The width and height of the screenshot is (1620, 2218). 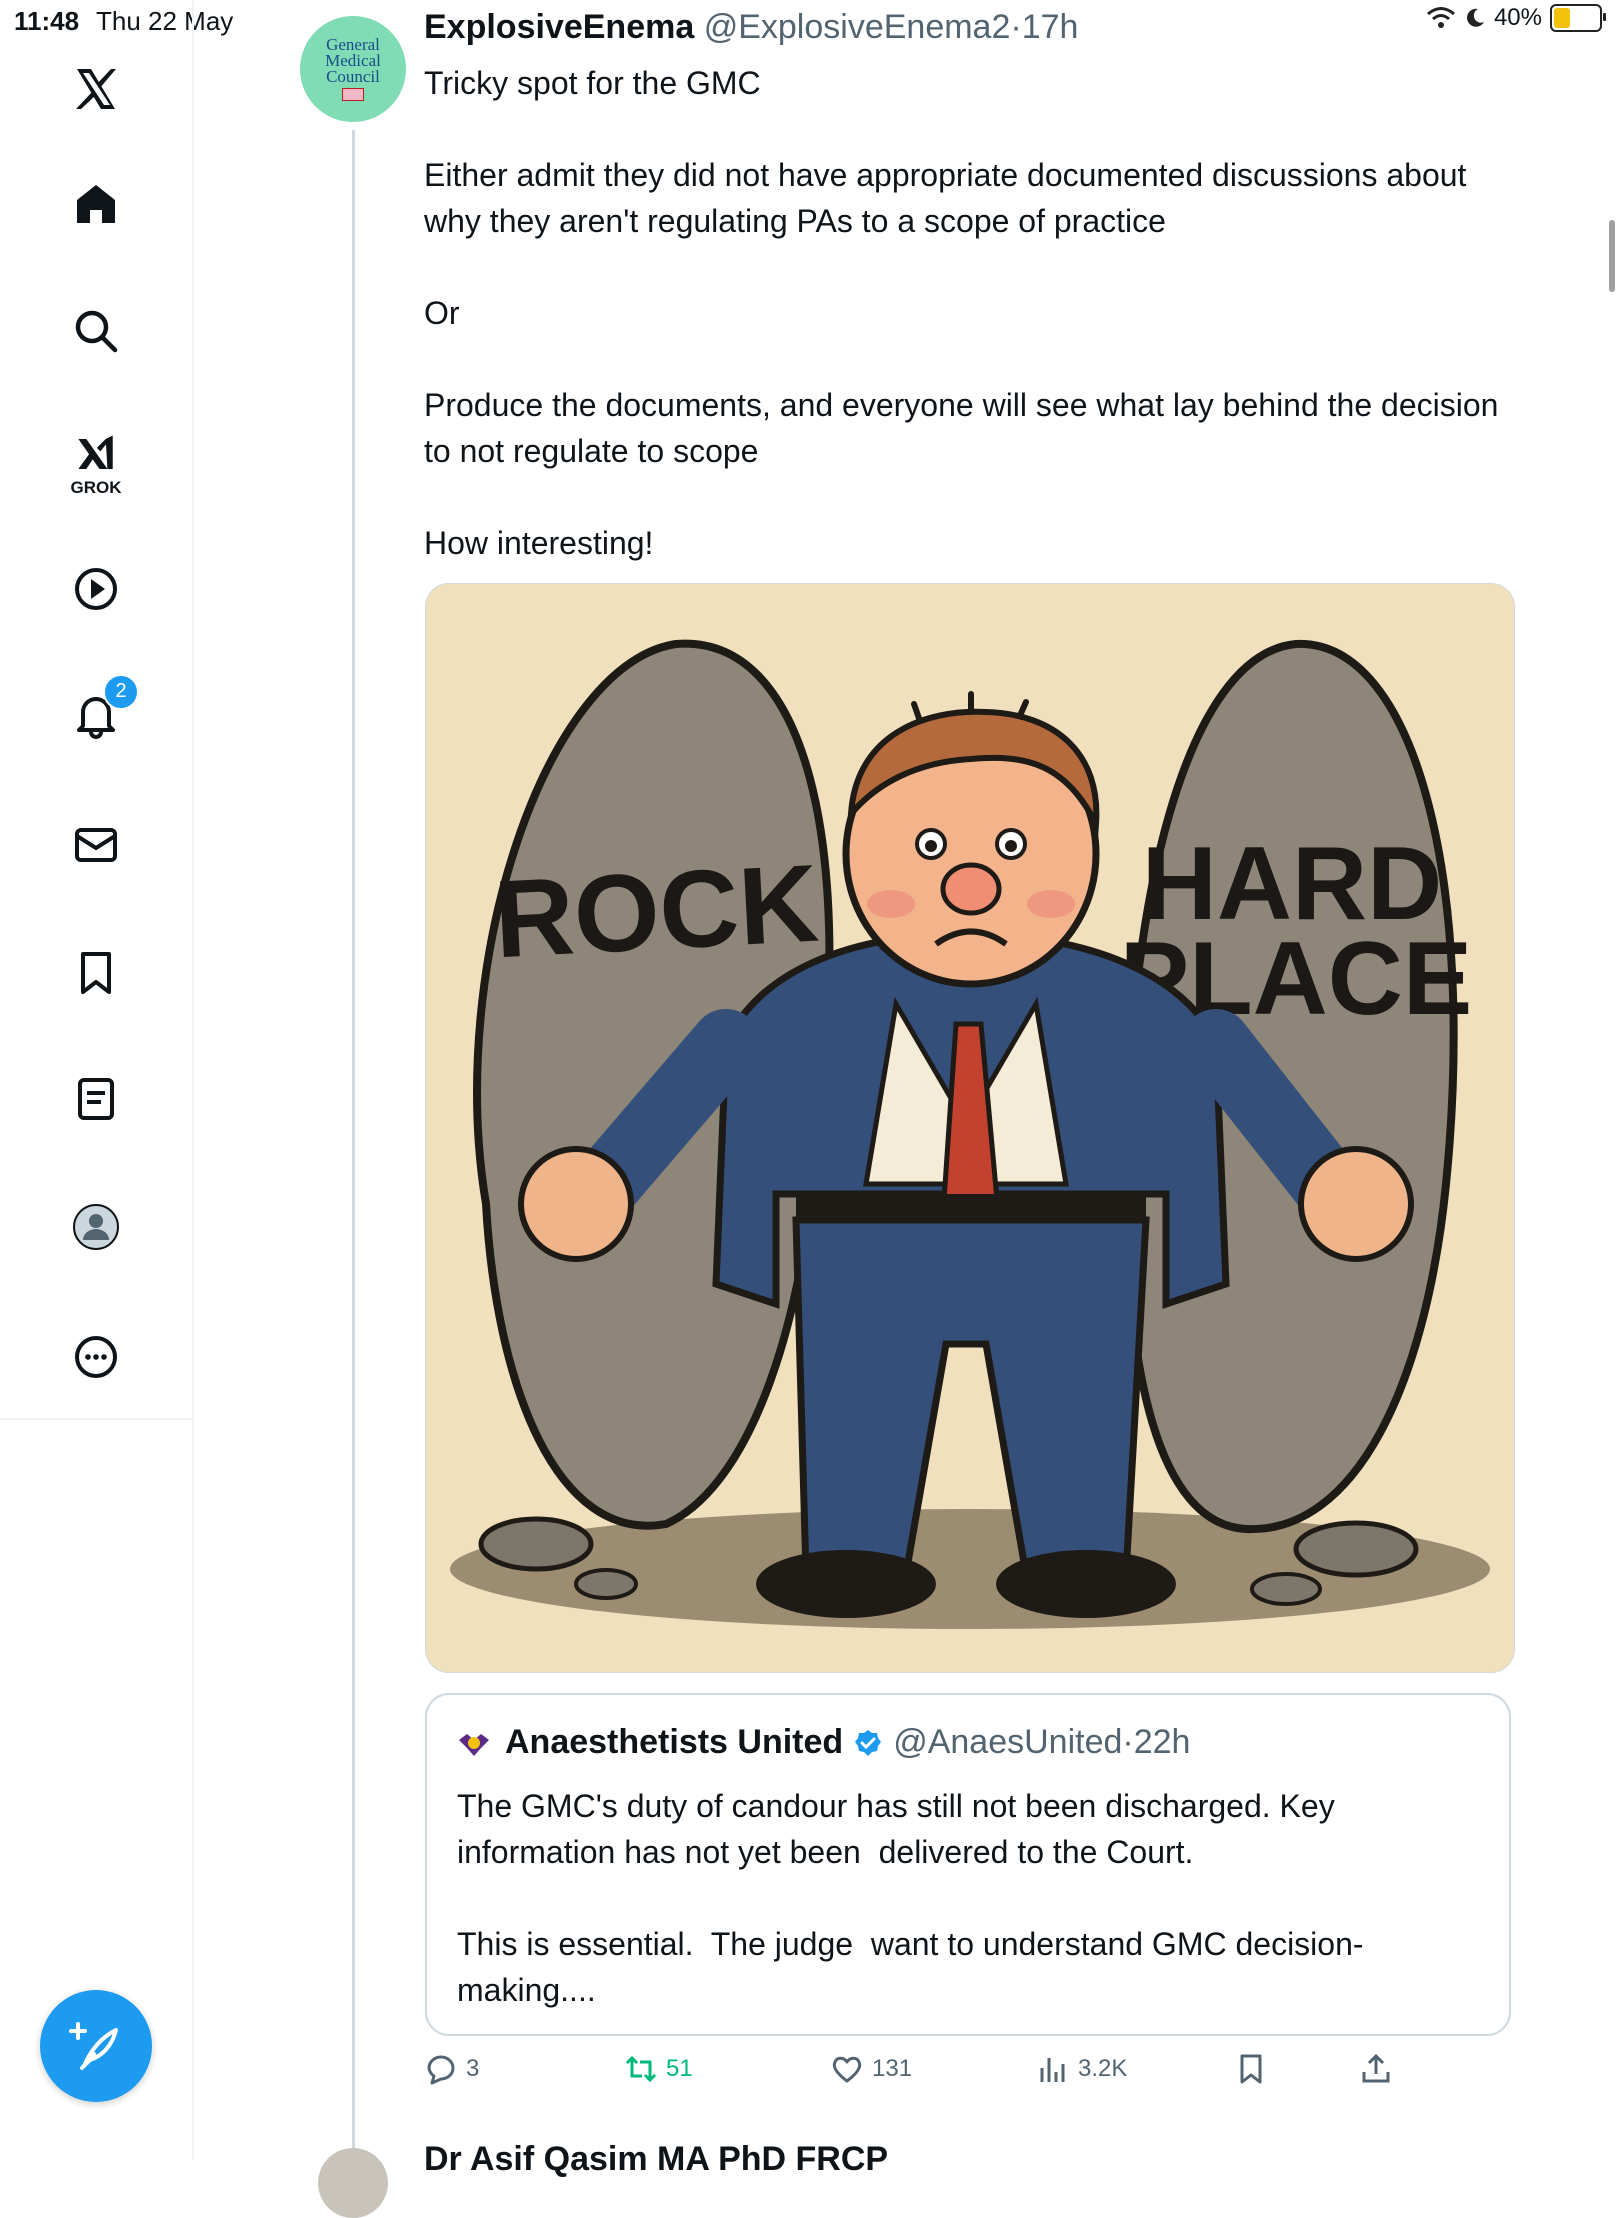 I want to click on analytics-icon, so click(x=1052, y=2070).